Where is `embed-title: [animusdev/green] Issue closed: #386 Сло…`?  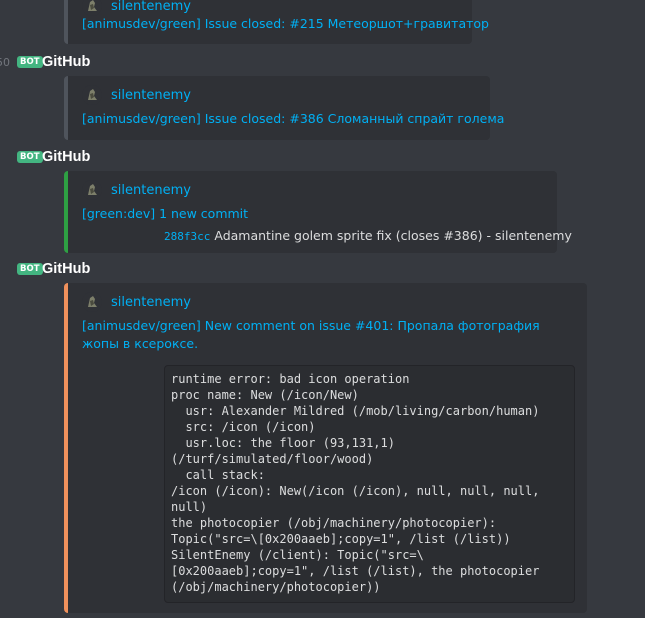 embed-title: [animusdev/green] Issue closed: #386 Сло… is located at coordinates (293, 119).